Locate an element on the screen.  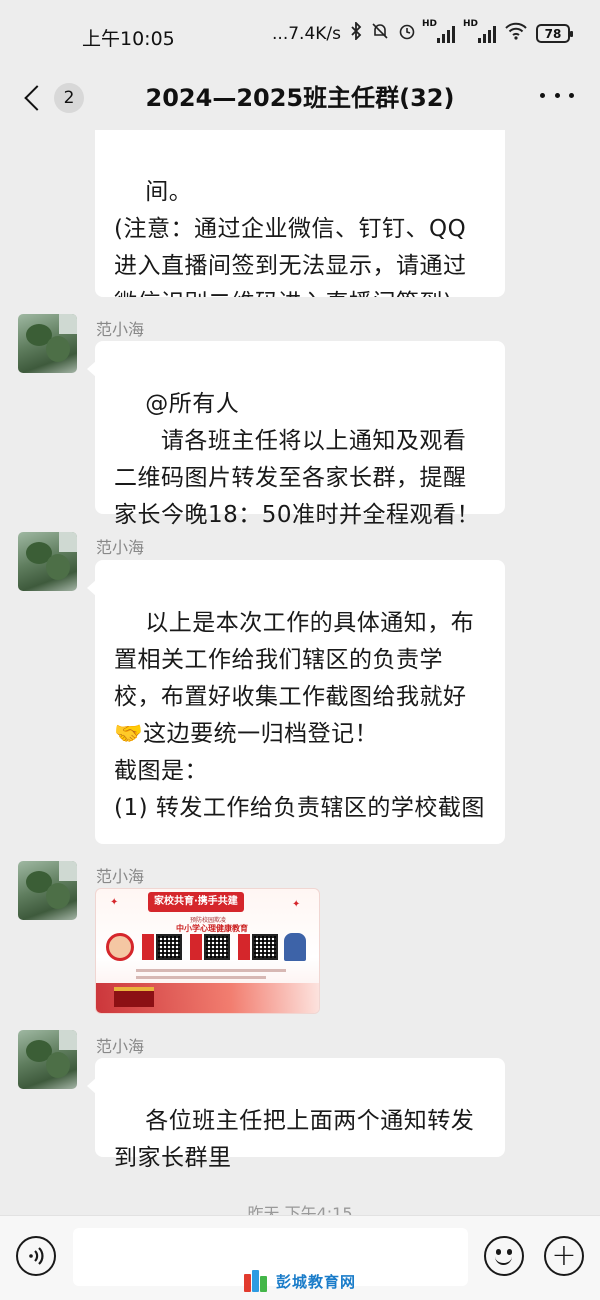
emoji-button is located at coordinates (504, 1256).